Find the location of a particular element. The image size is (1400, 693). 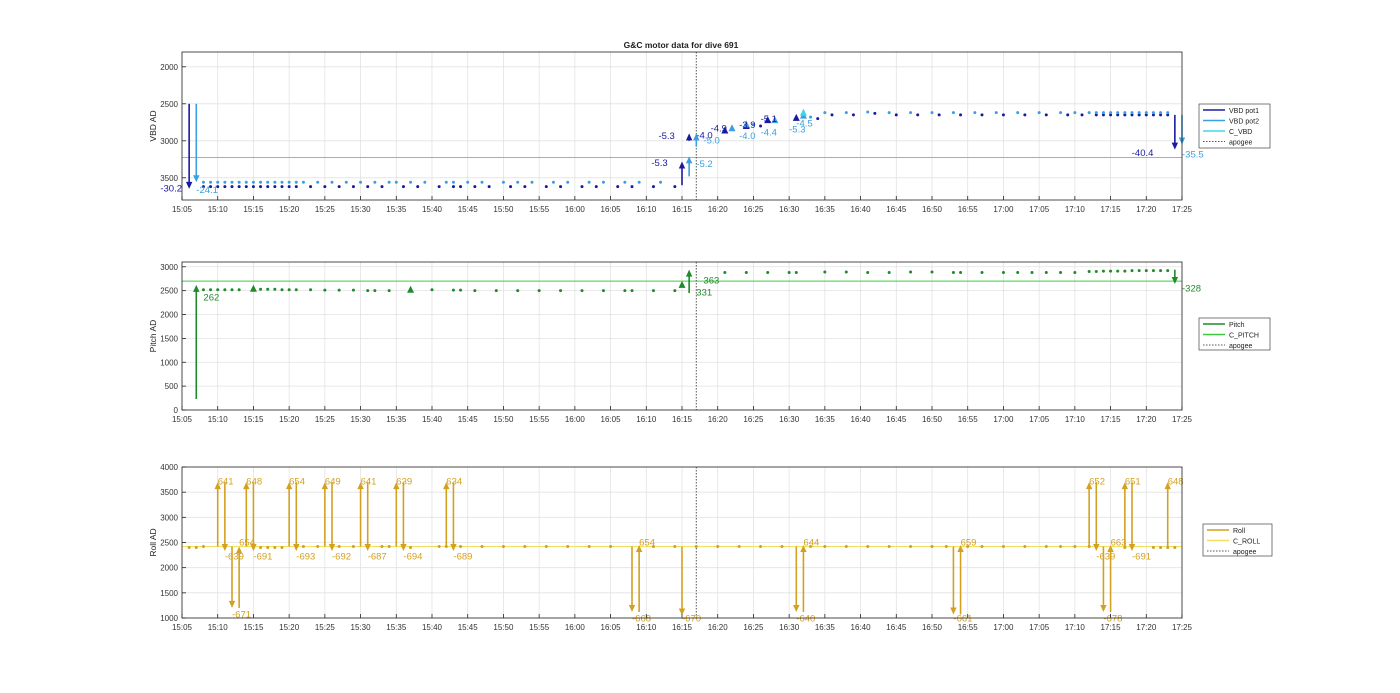

data-label: -691 is located at coordinates (1141, 557).